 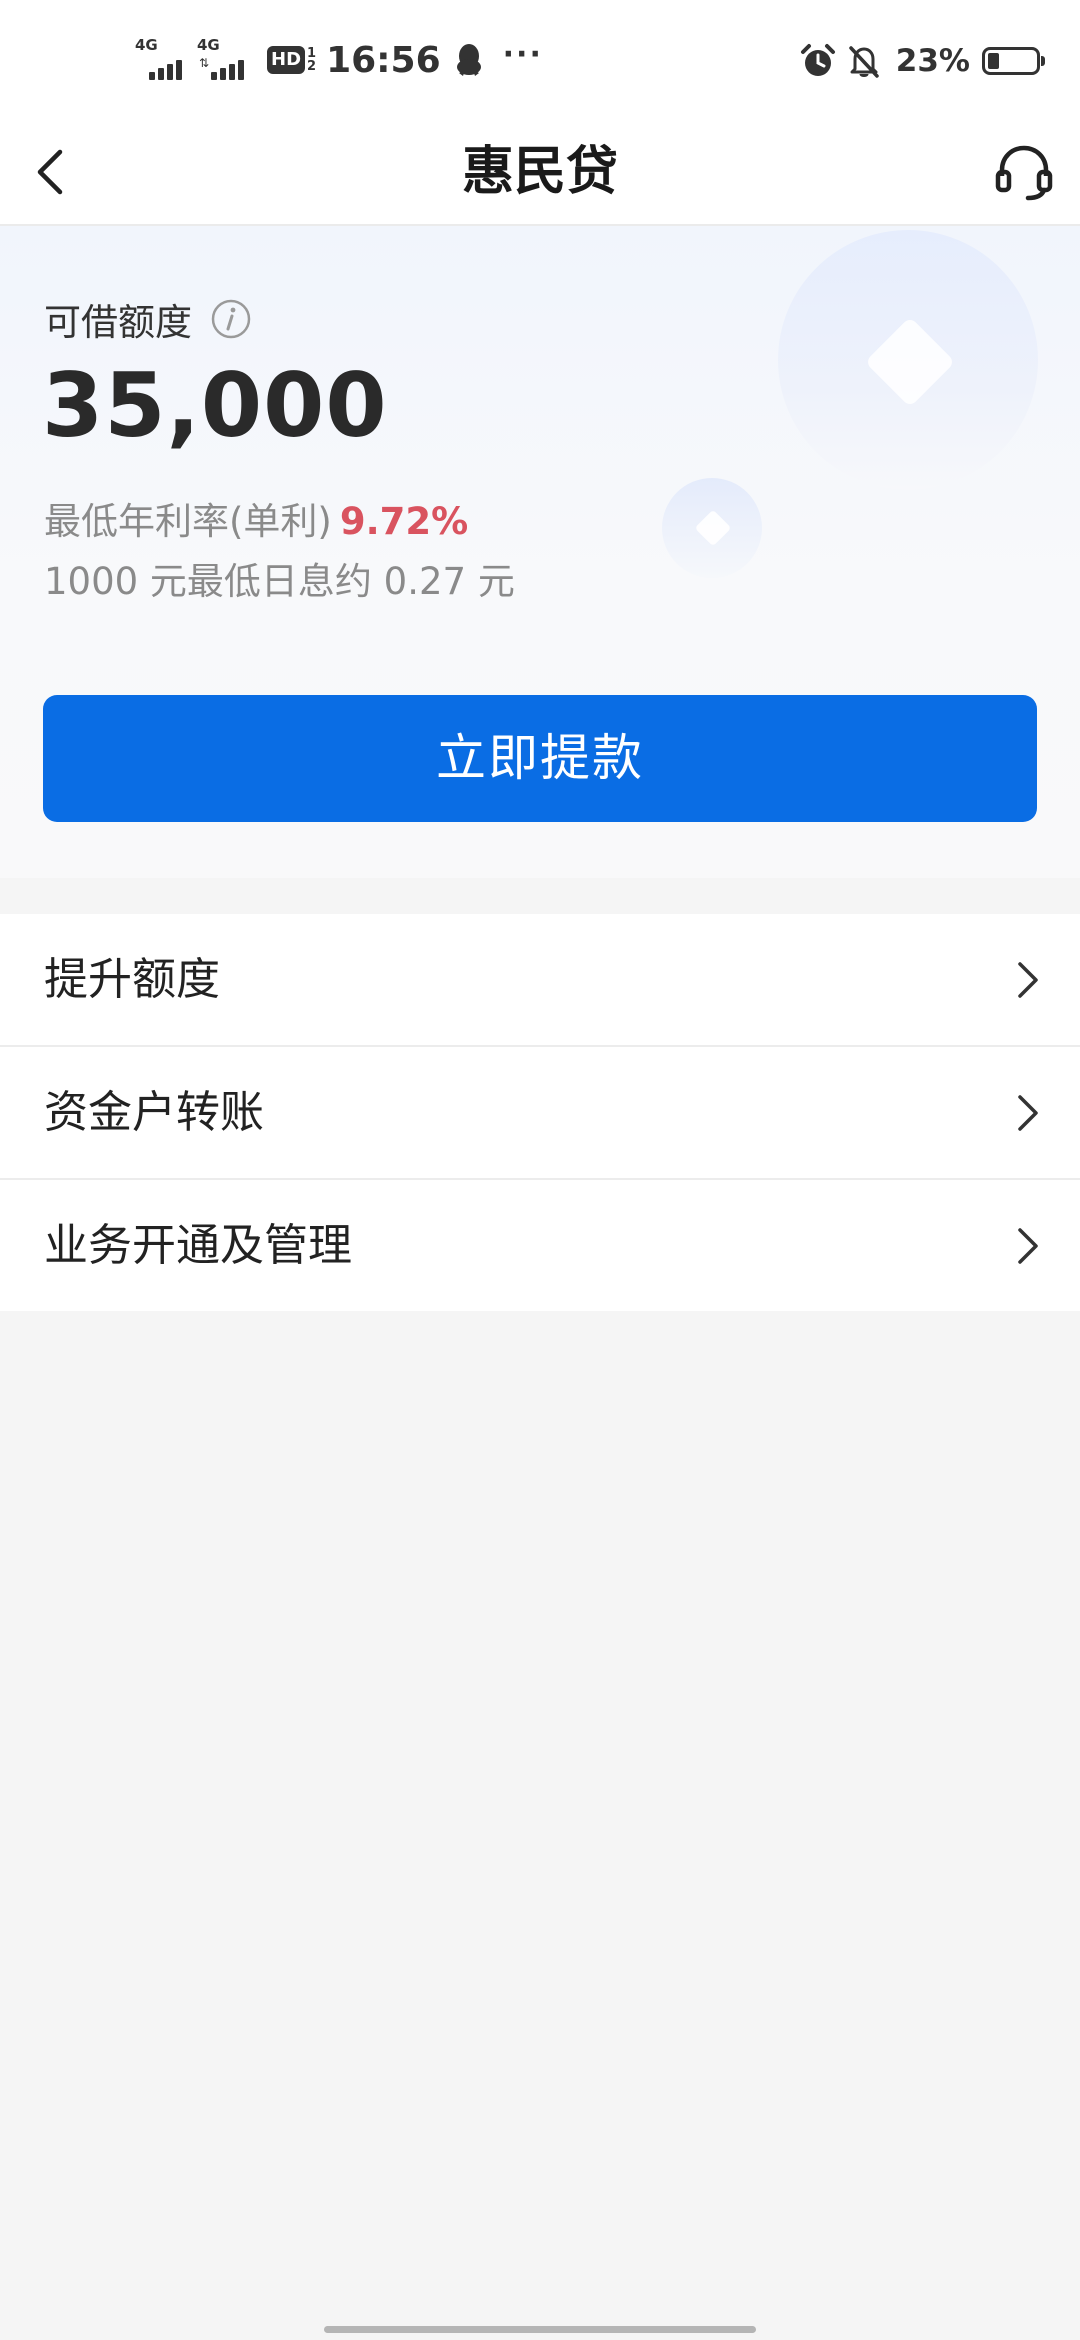 What do you see at coordinates (864, 62) in the screenshot?
I see `bell-muted-icon` at bounding box center [864, 62].